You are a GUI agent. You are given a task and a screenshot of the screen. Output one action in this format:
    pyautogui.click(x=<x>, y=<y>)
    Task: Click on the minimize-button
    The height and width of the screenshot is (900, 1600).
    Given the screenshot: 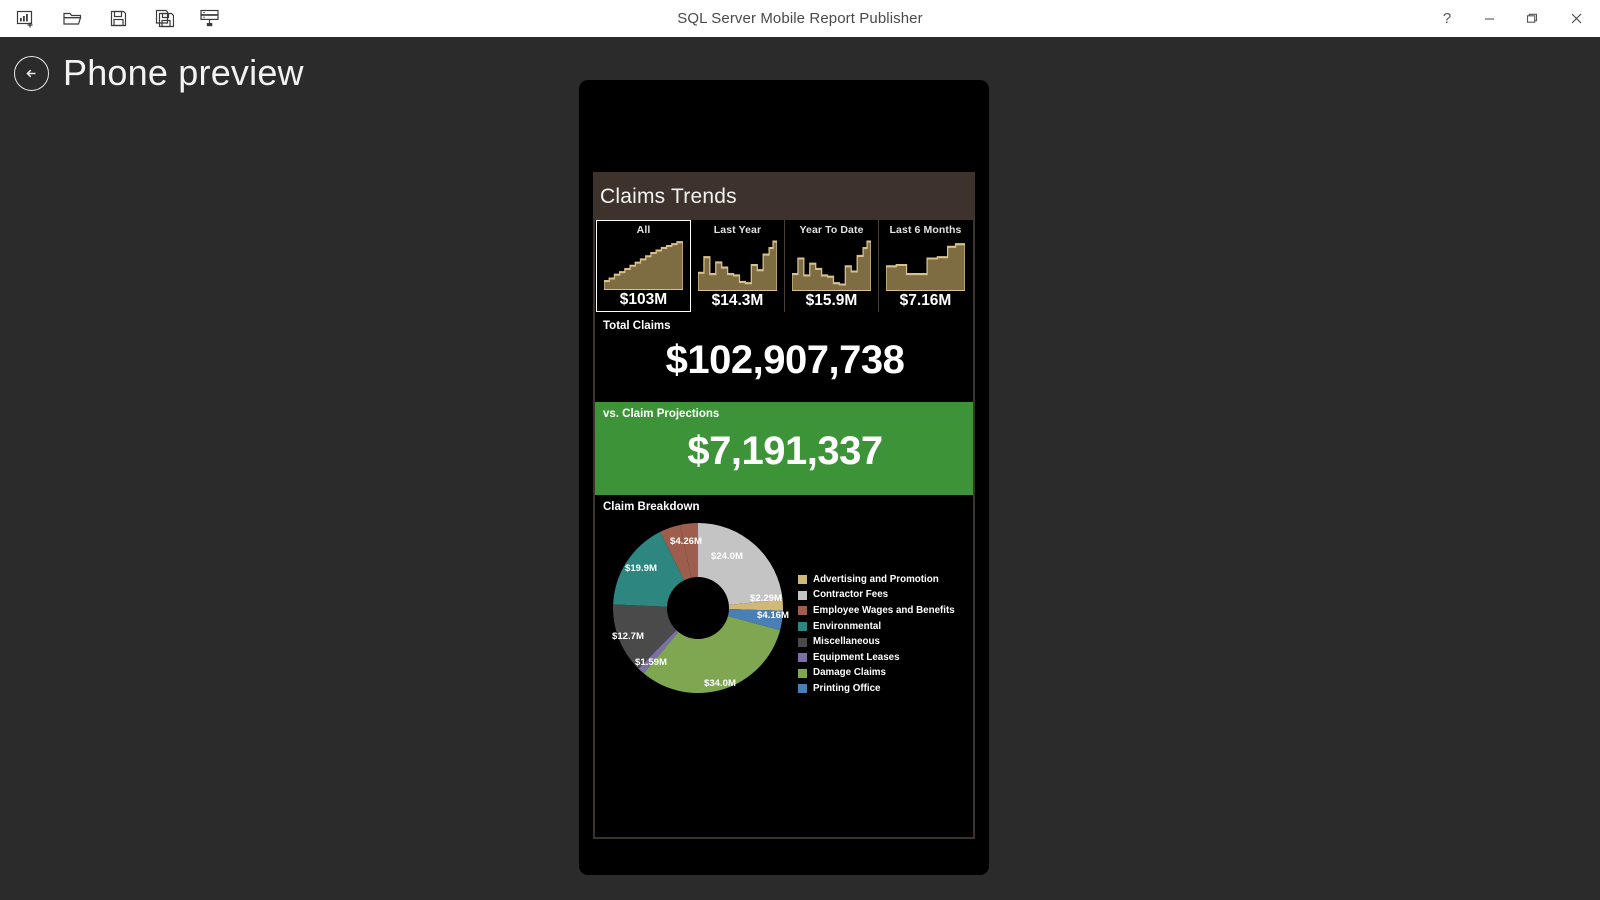 What is the action you would take?
    pyautogui.click(x=1489, y=18)
    